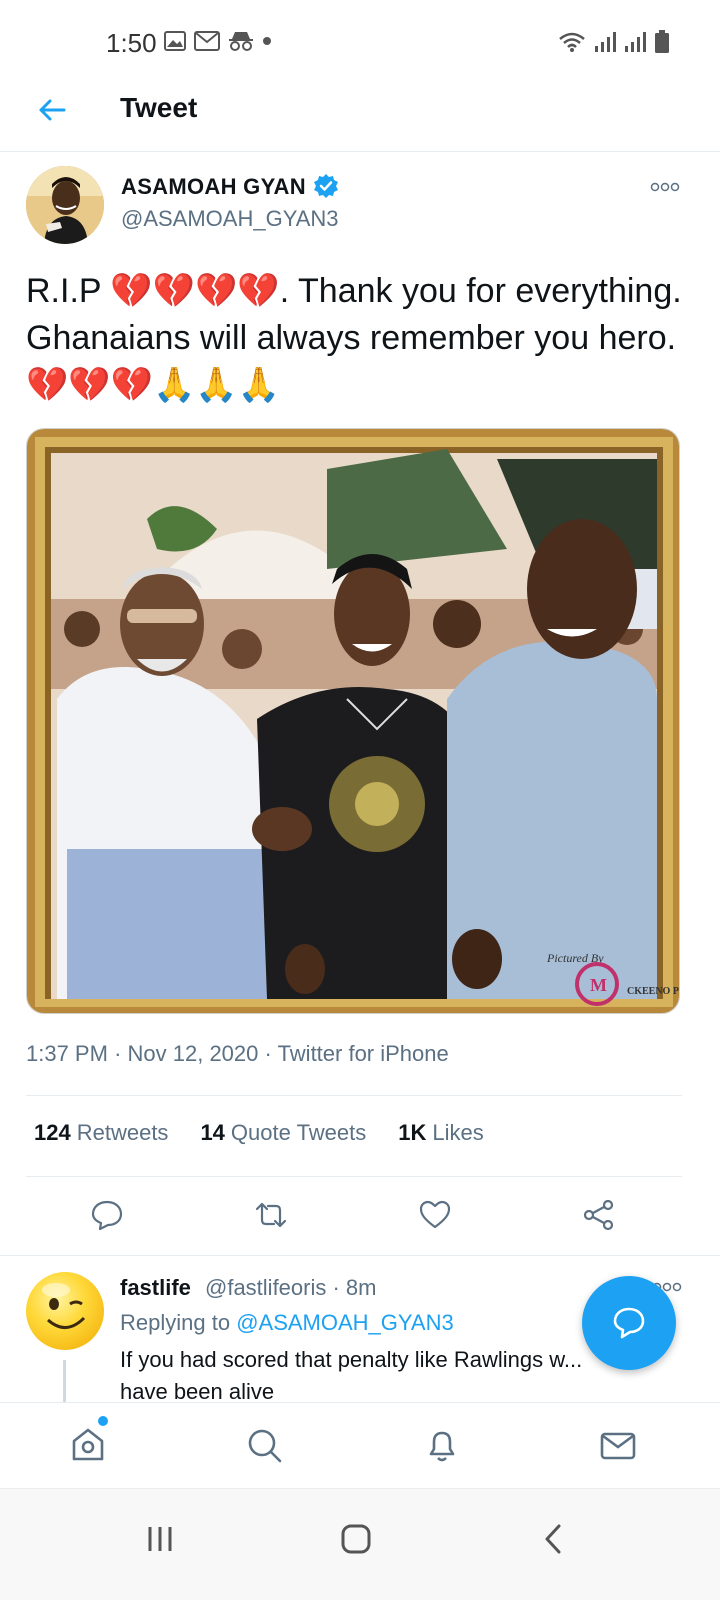 This screenshot has height=1600, width=720. Describe the element at coordinates (290, 1288) in the screenshot. I see `reply-author-handle: @fastlifeoris · 8m` at that location.